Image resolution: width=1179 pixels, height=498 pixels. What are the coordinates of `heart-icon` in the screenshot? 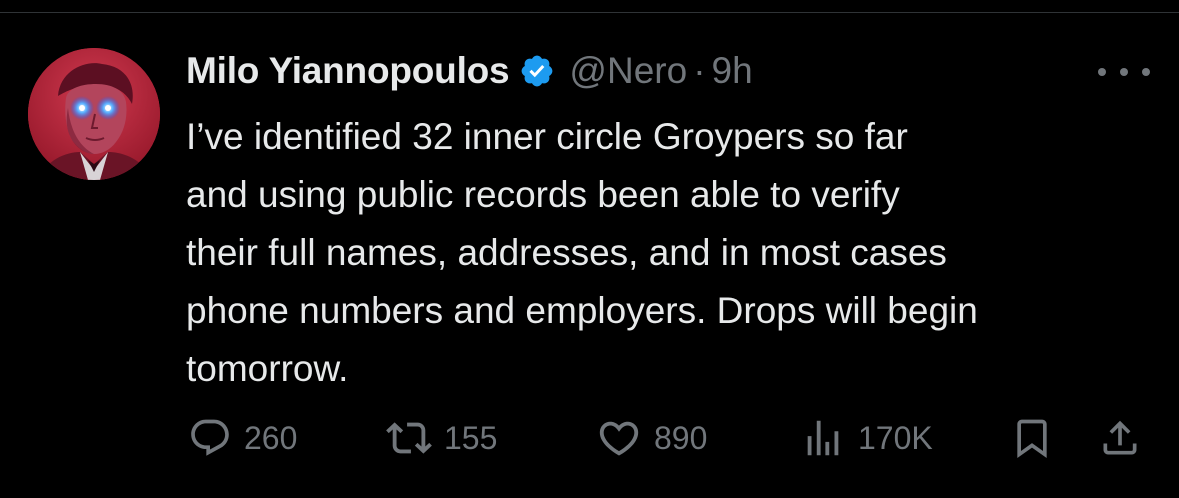 It's located at (619, 438).